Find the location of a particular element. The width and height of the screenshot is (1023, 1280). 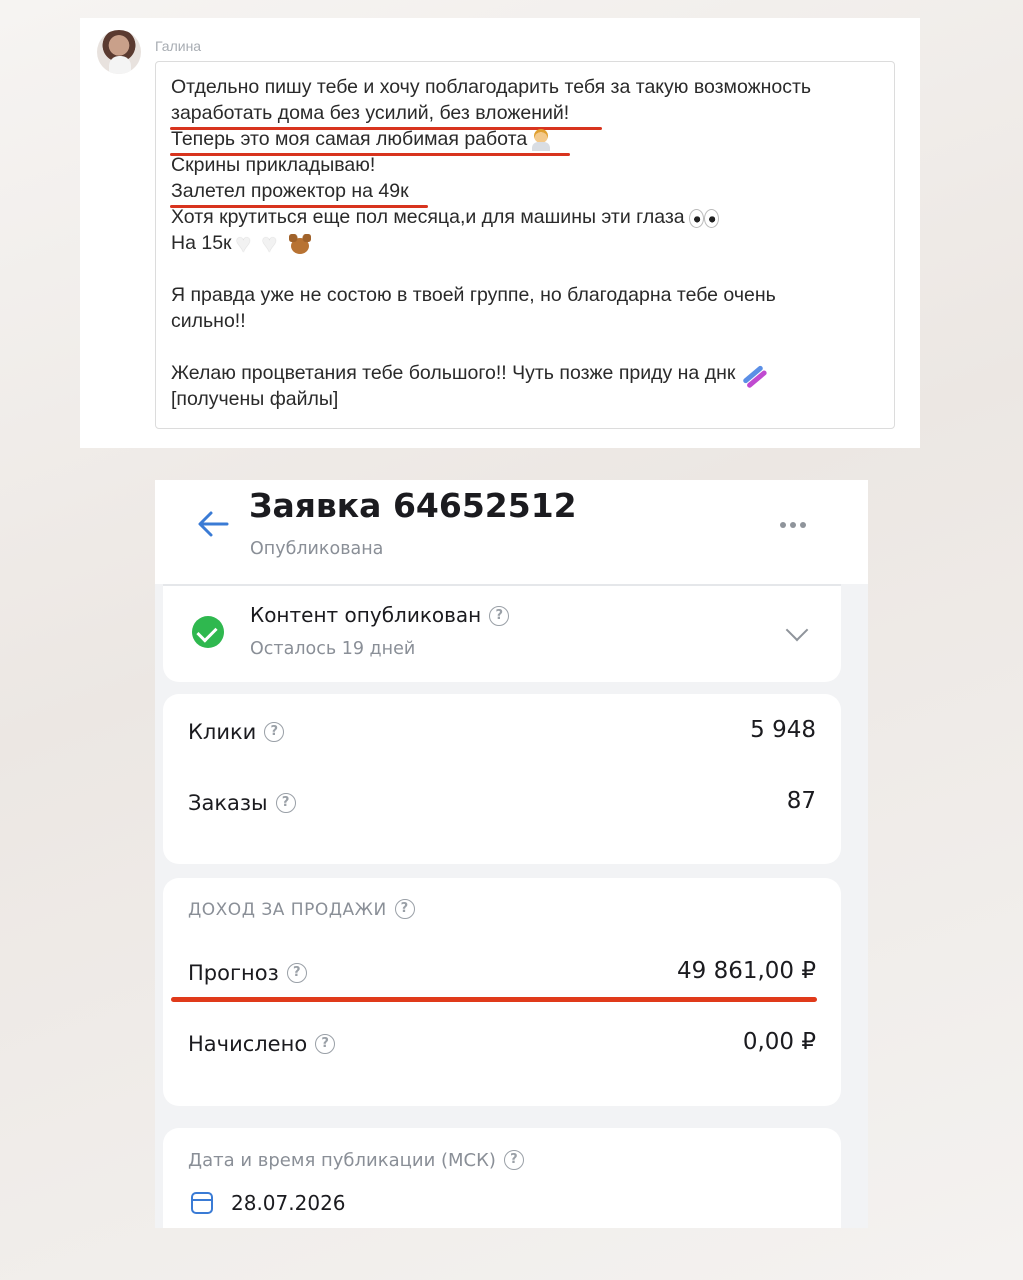

app-header: Заявка 64652512 Опубликована is located at coordinates (511, 532).